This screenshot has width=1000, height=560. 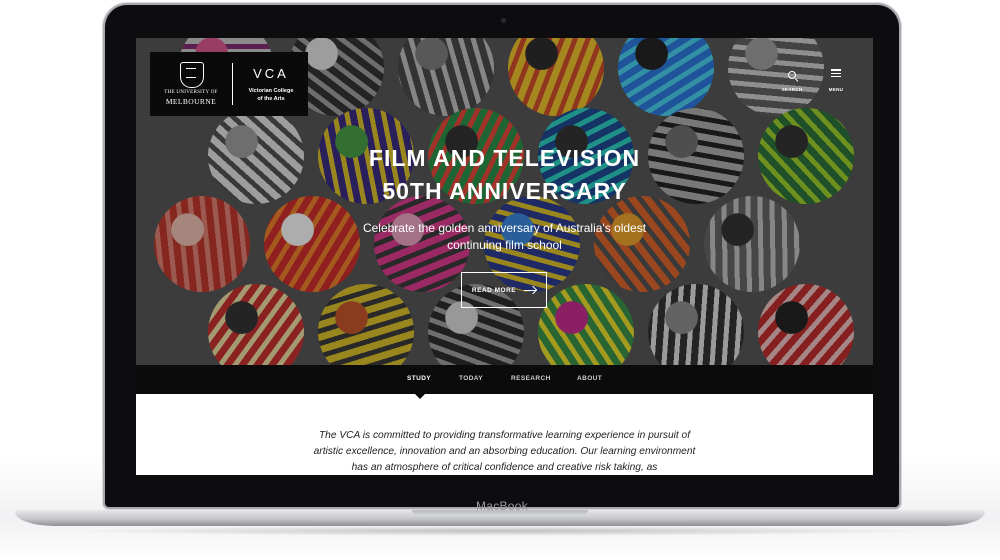 I want to click on school-name-line1: Victorian College, so click(x=271, y=91).